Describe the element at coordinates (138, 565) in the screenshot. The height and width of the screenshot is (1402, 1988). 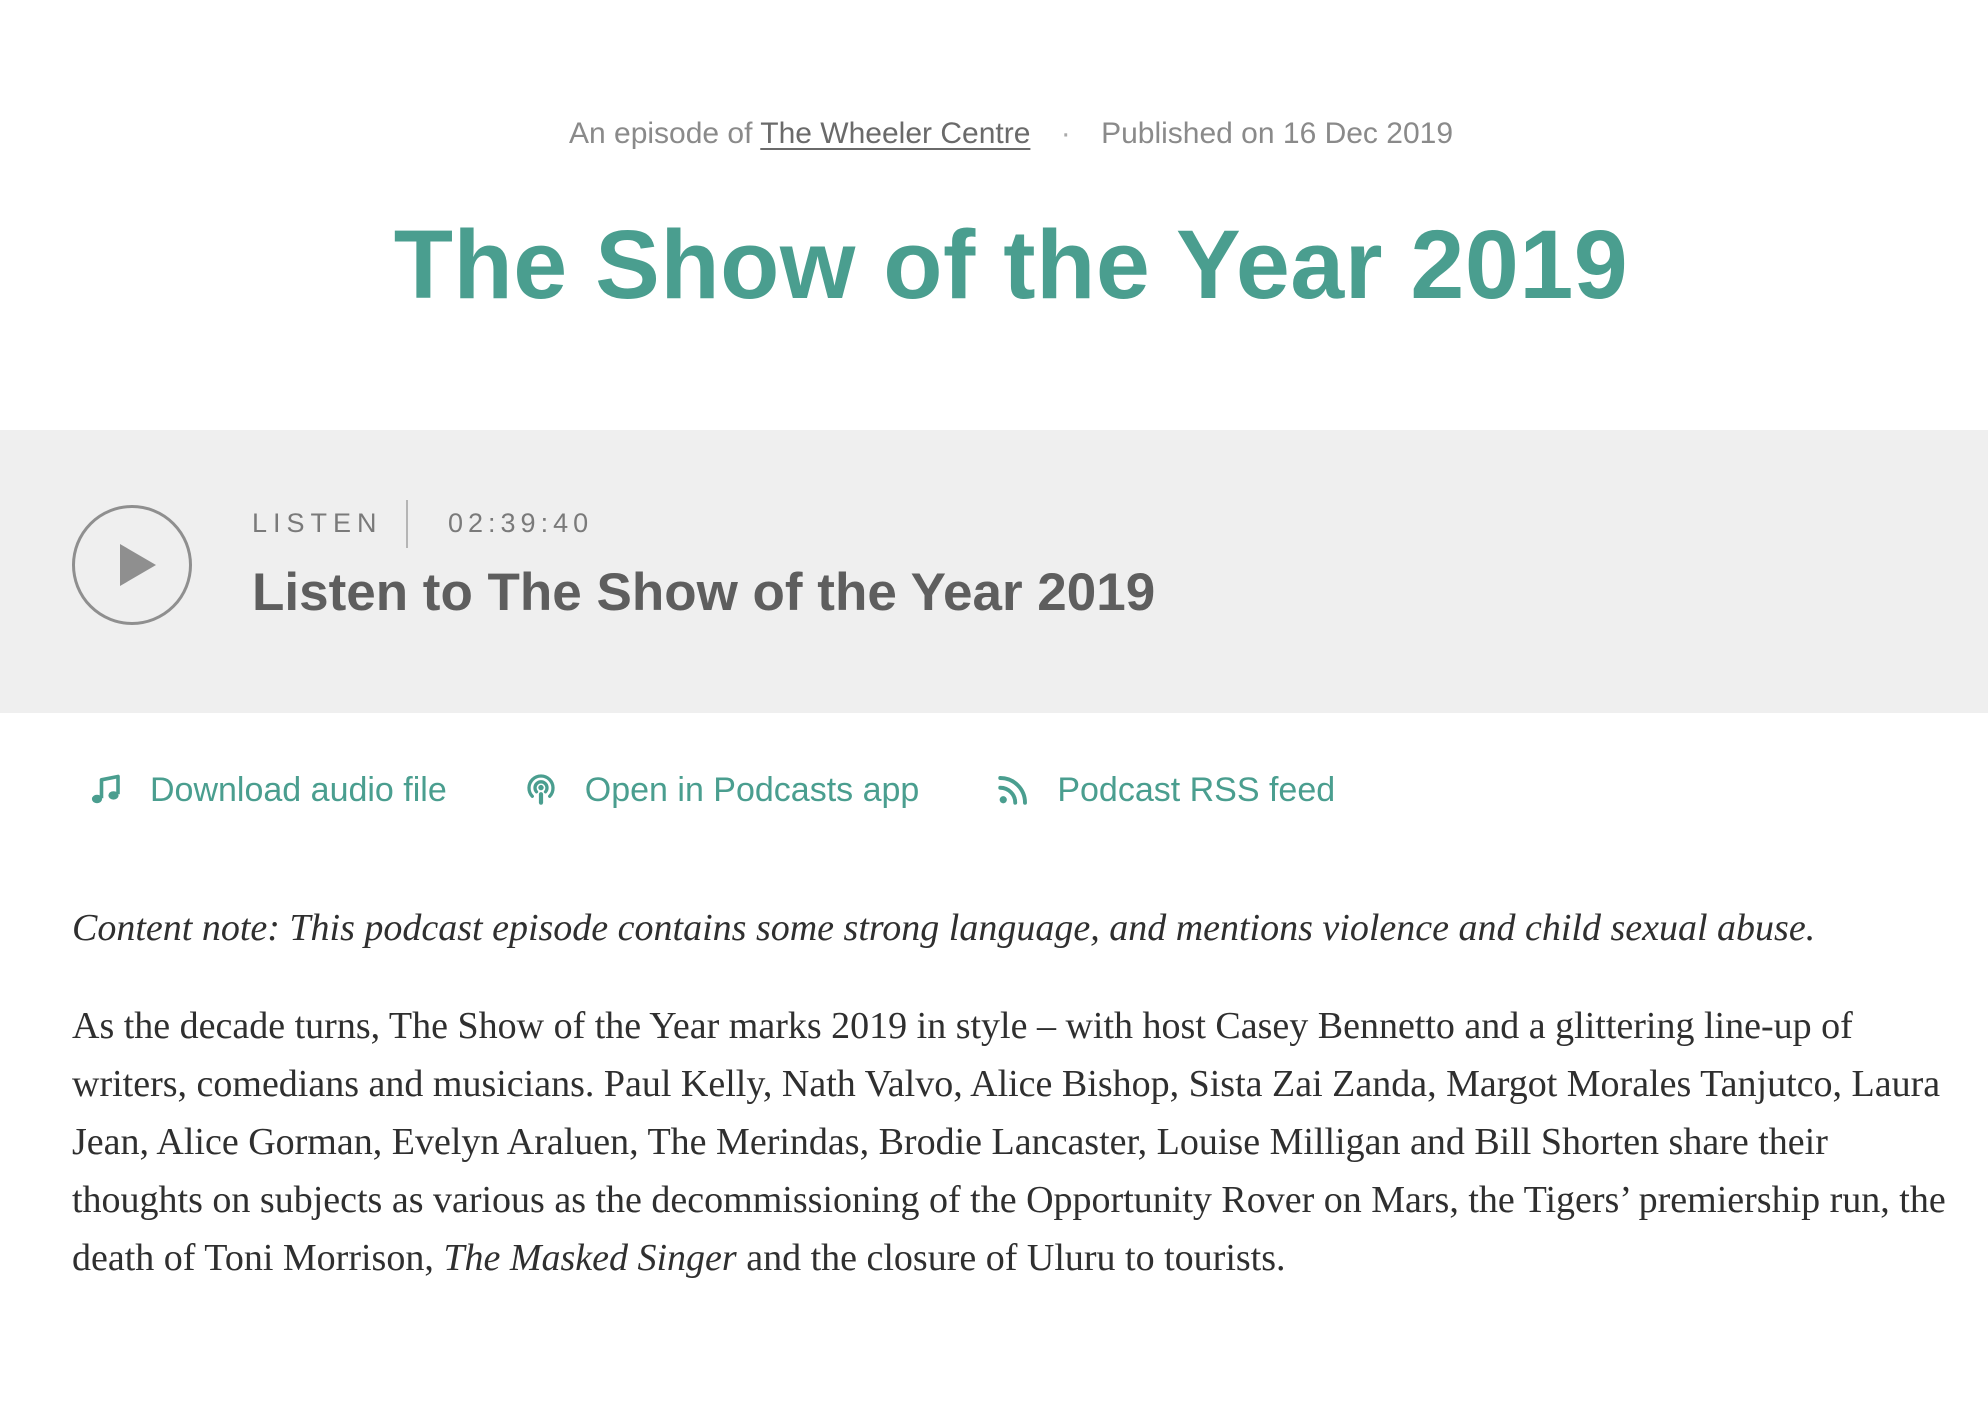
I see `play-icon` at that location.